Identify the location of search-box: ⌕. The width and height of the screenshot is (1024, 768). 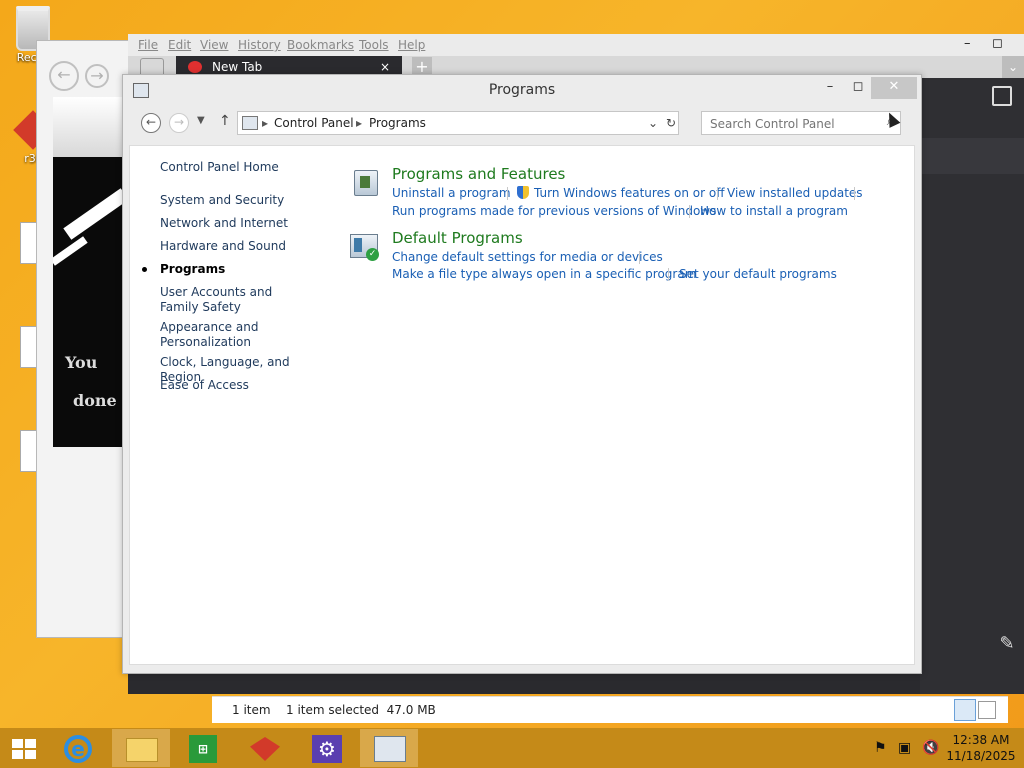
(801, 123).